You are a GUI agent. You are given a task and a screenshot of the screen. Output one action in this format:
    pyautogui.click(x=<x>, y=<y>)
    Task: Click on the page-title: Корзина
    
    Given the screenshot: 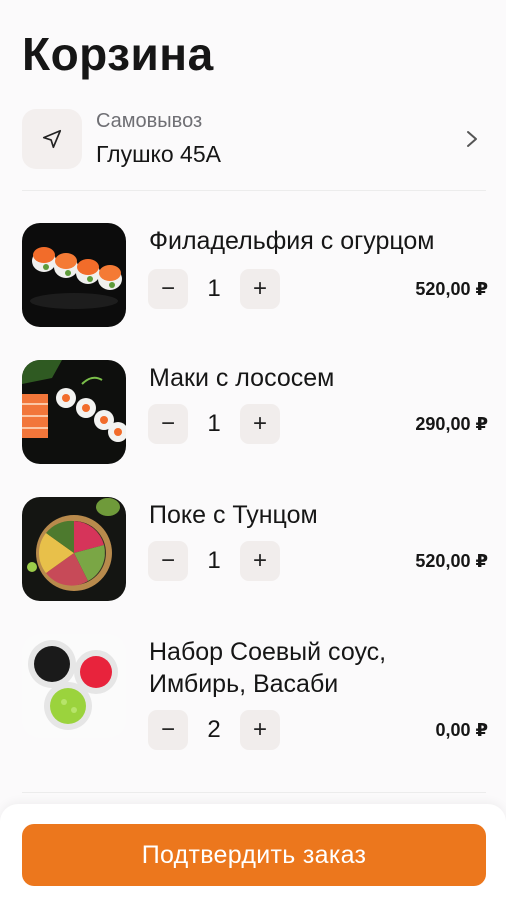 What is the action you would take?
    pyautogui.click(x=118, y=54)
    